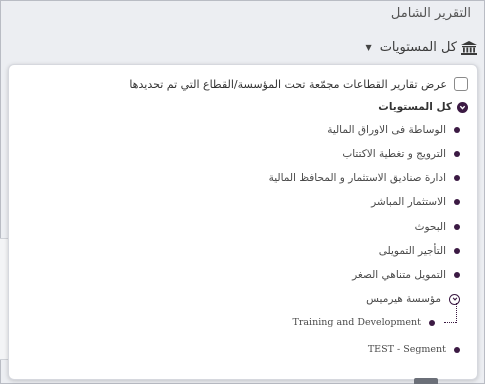 Image resolution: width=485 pixels, height=384 pixels. I want to click on tree-item-label: مؤسسة هيرميس, so click(403, 299).